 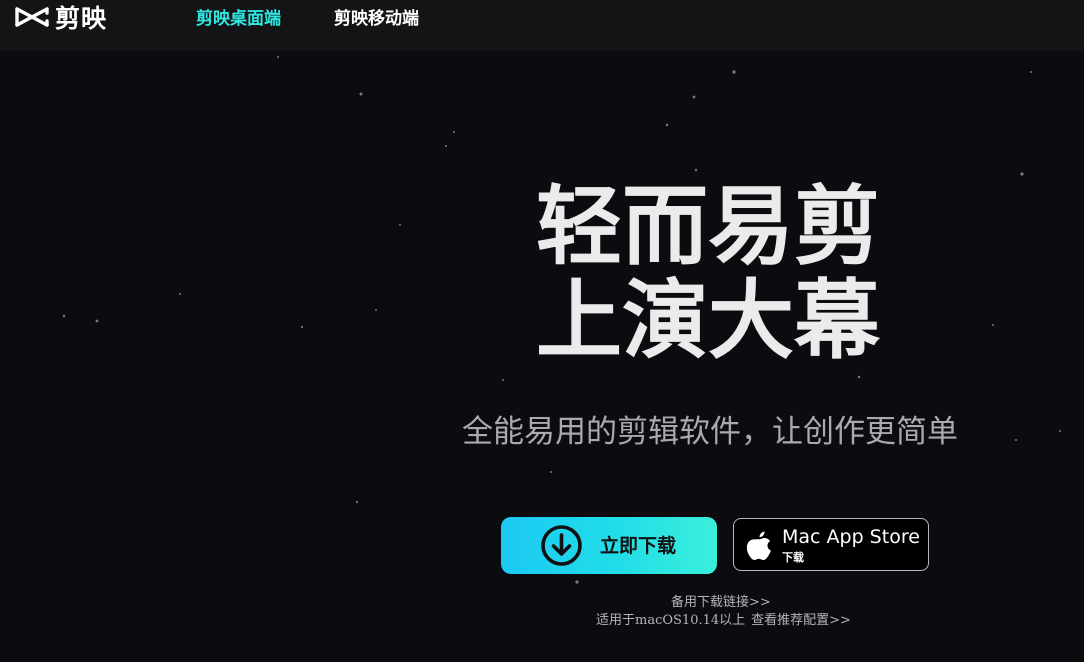 I want to click on capcut-logo-icon, so click(x=32, y=17).